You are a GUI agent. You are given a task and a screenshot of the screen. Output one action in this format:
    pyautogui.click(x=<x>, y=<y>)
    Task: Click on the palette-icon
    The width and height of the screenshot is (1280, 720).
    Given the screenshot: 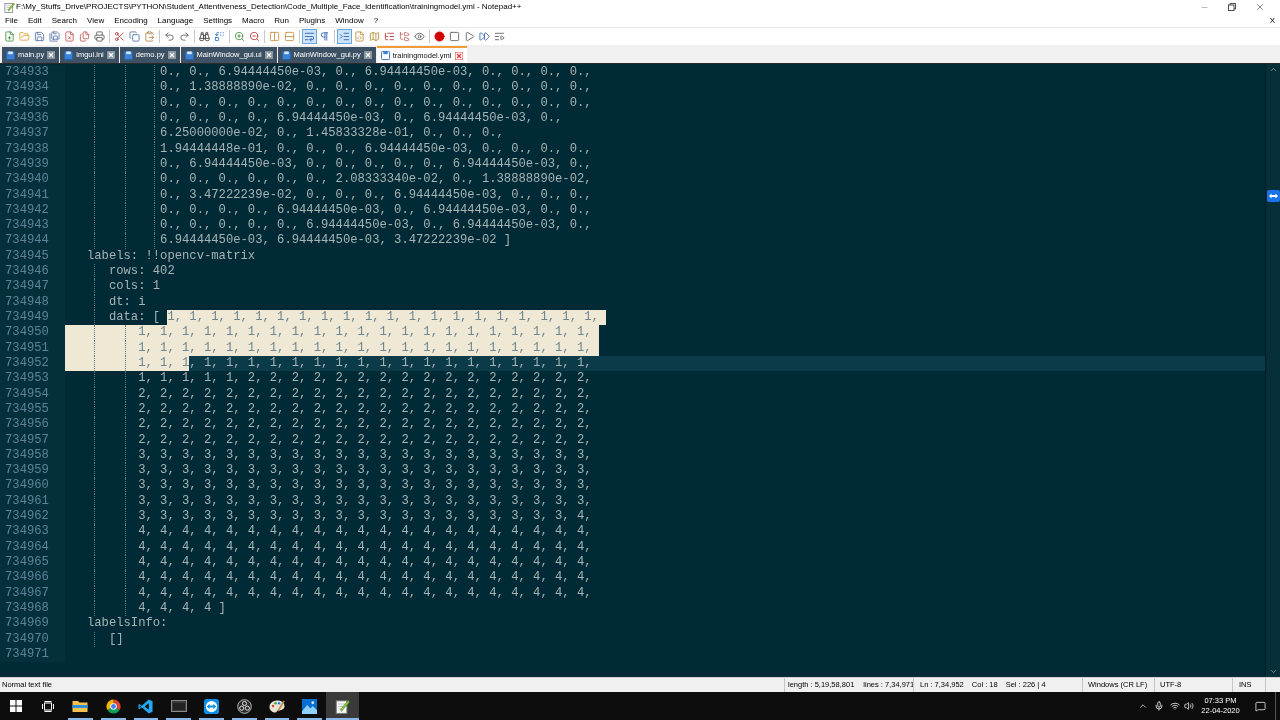 What is the action you would take?
    pyautogui.click(x=276, y=706)
    